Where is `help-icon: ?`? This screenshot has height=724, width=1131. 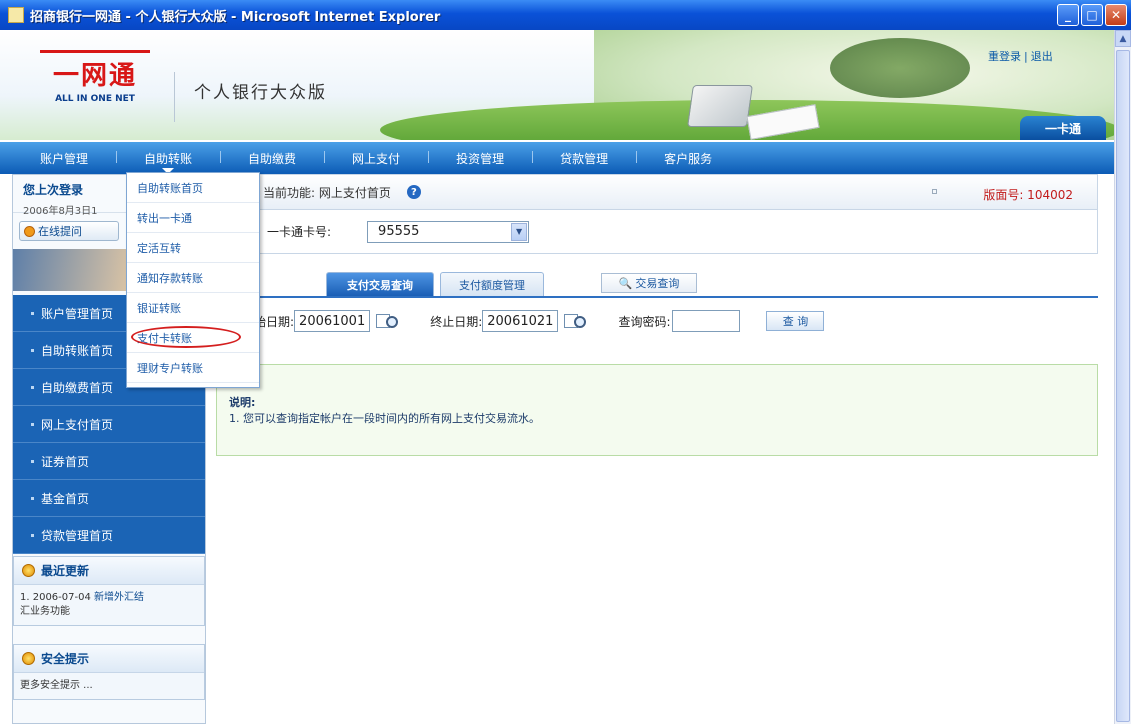 help-icon: ? is located at coordinates (413, 192).